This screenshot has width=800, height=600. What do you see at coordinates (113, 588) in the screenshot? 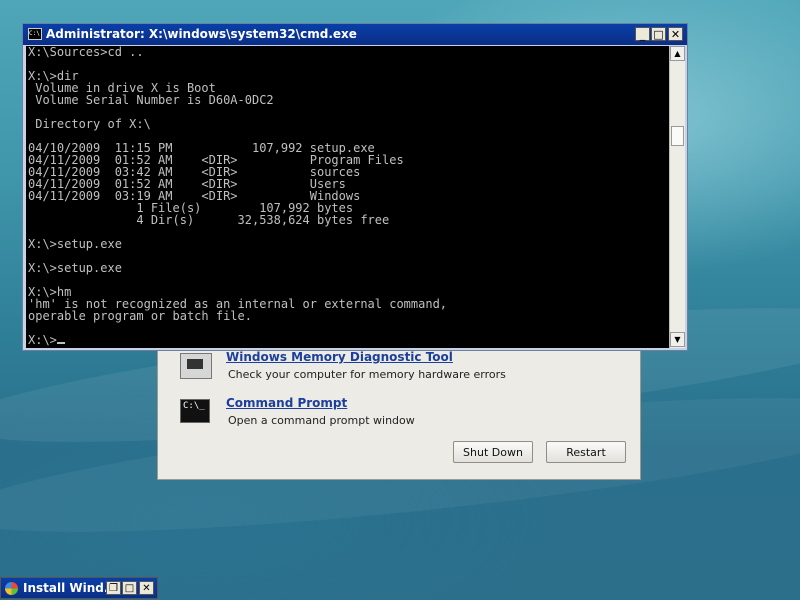
I see `restore-button: ❐` at bounding box center [113, 588].